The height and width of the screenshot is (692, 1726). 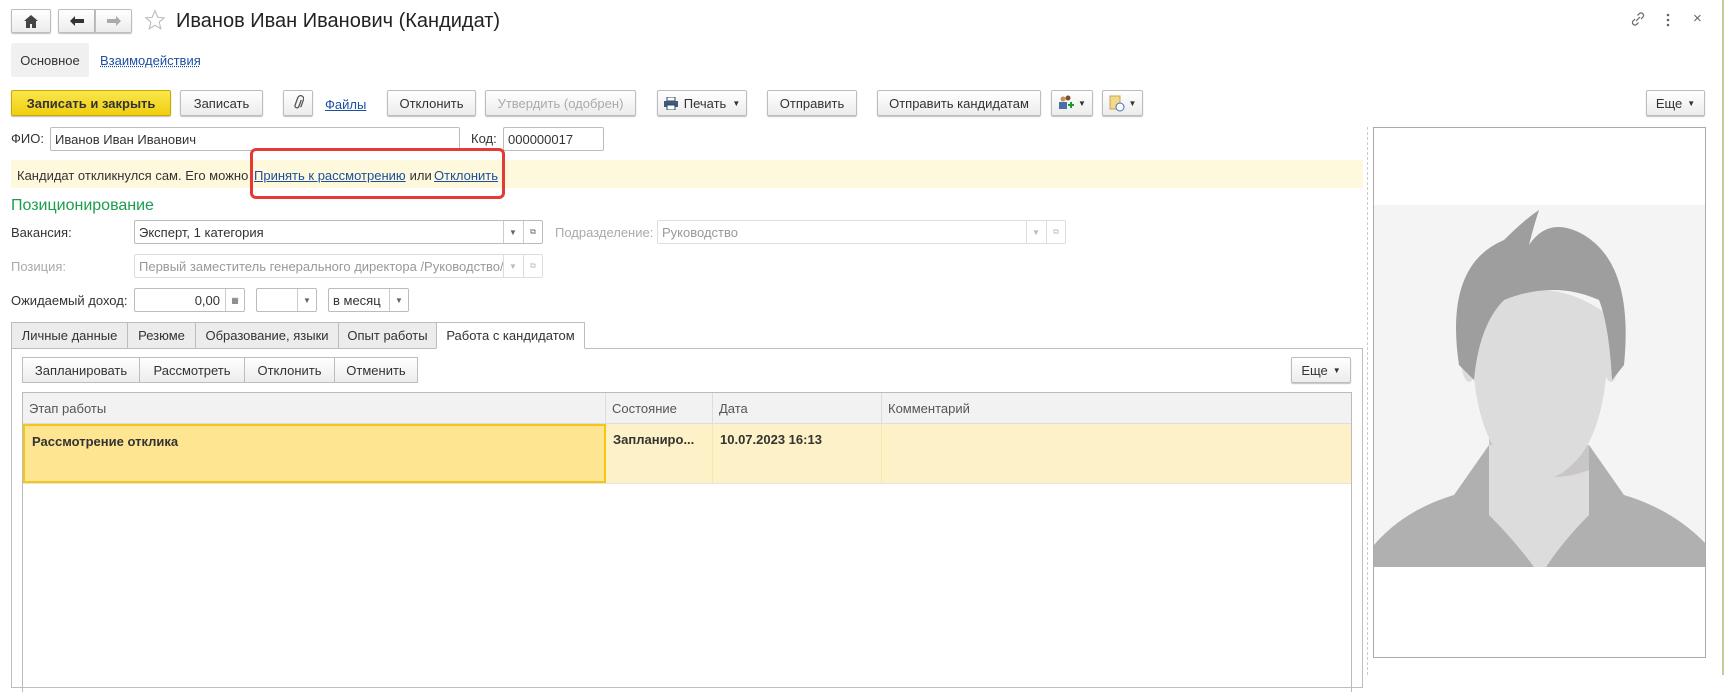 What do you see at coordinates (267, 335) in the screenshot?
I see `tab-education: Образование, языки` at bounding box center [267, 335].